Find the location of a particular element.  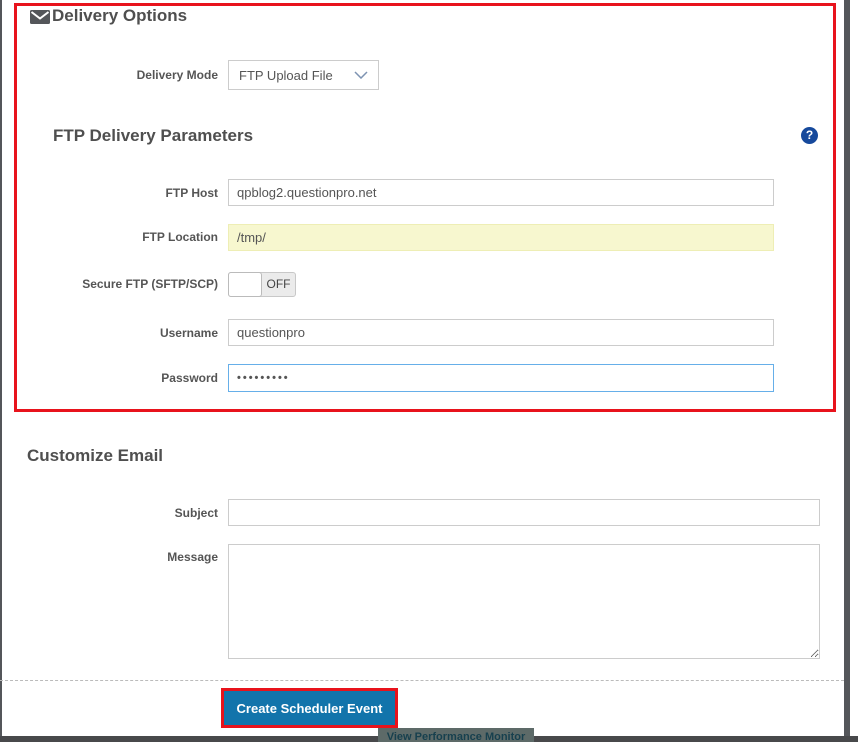

subject-label: Subject is located at coordinates (196, 513).